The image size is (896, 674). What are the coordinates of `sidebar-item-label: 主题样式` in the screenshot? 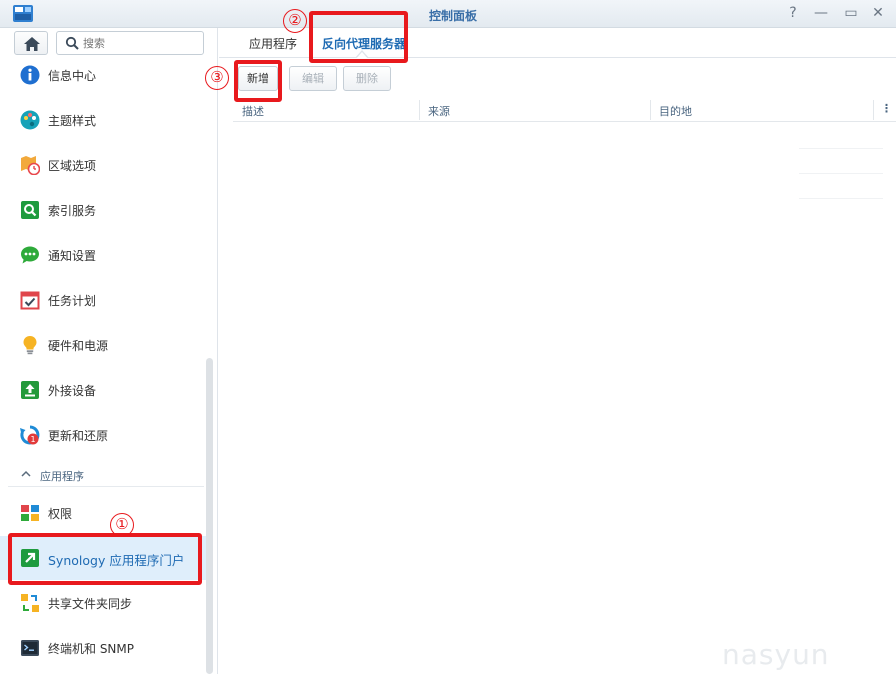 It's located at (72, 121).